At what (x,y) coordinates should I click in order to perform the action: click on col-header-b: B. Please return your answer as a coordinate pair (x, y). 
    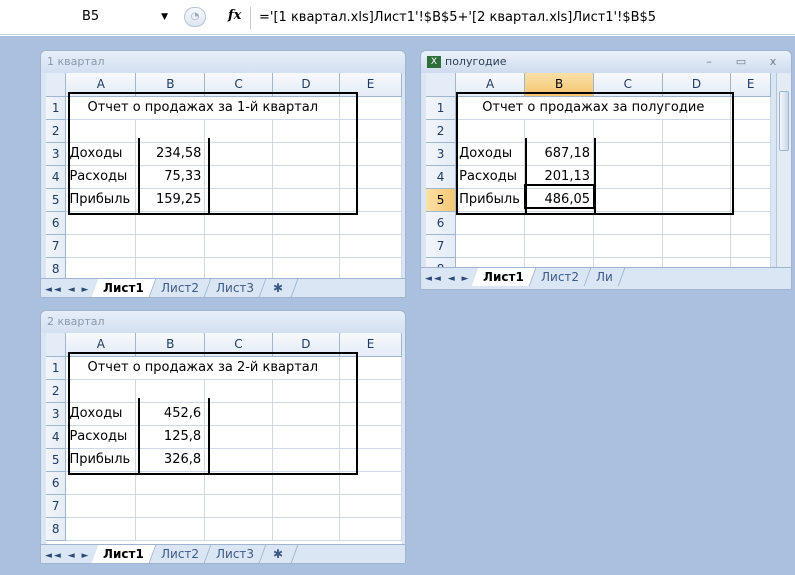
    Looking at the image, I should click on (559, 85).